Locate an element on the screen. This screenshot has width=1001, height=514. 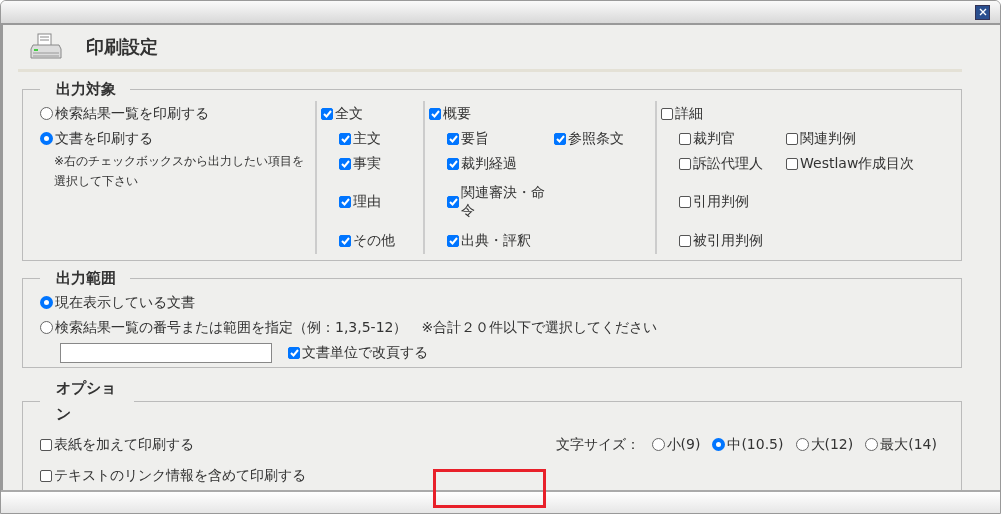
close-button is located at coordinates (982, 12).